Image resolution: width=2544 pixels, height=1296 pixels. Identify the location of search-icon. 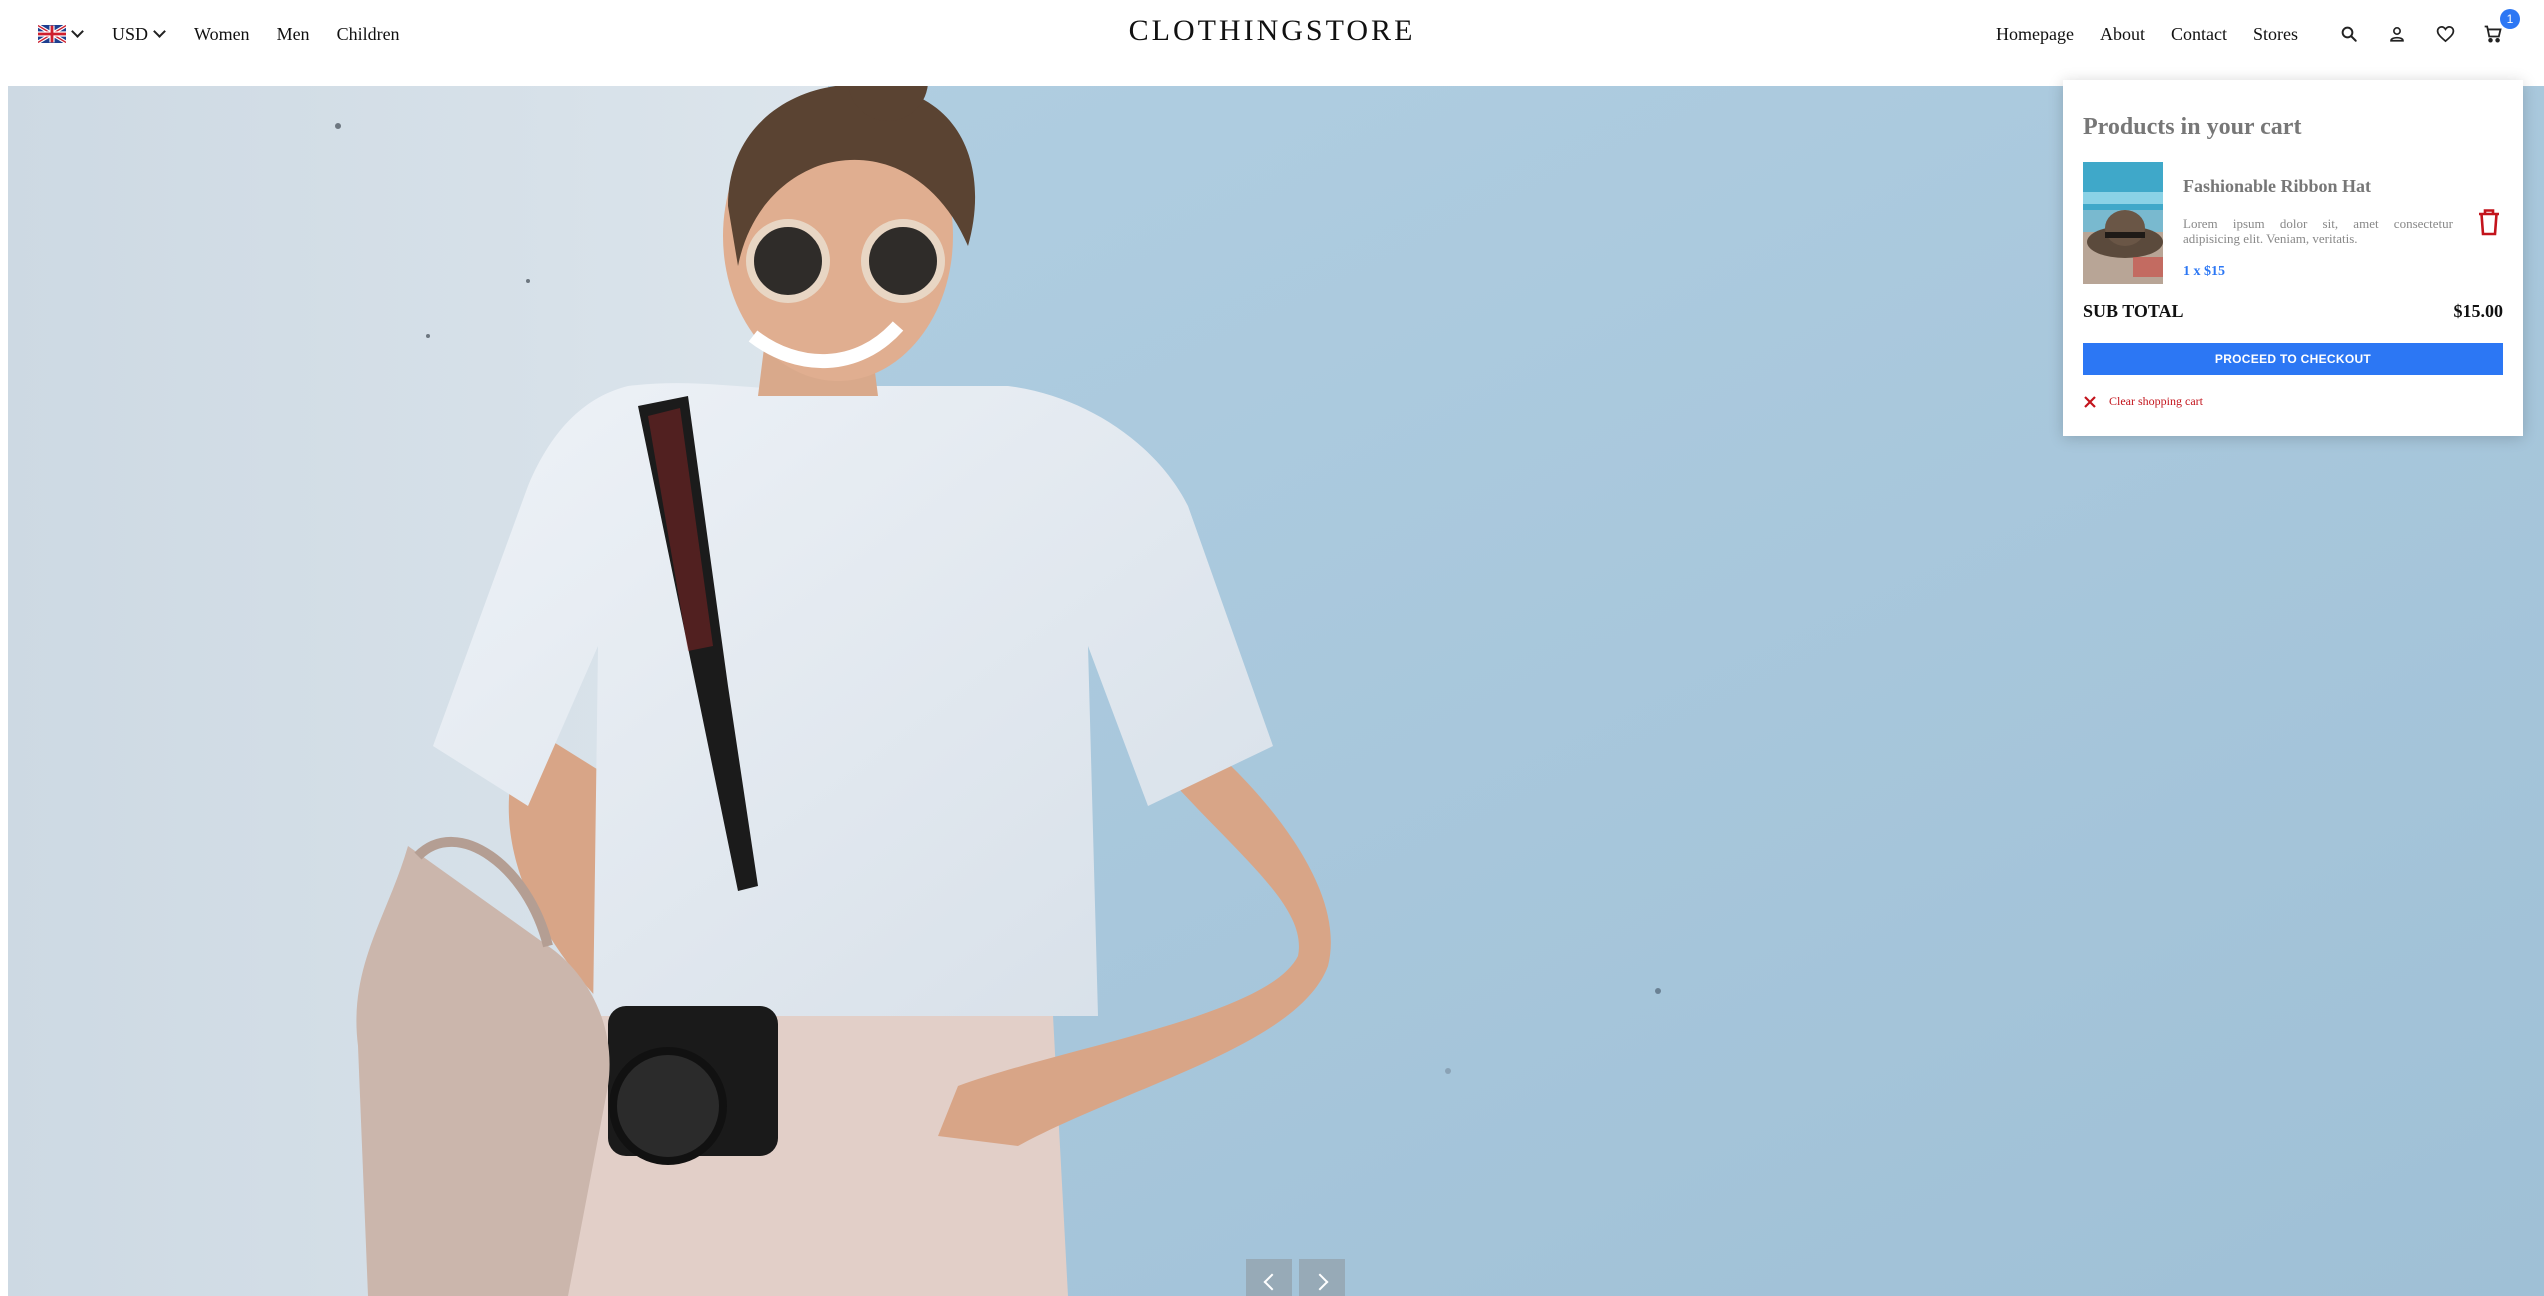
(2349, 34).